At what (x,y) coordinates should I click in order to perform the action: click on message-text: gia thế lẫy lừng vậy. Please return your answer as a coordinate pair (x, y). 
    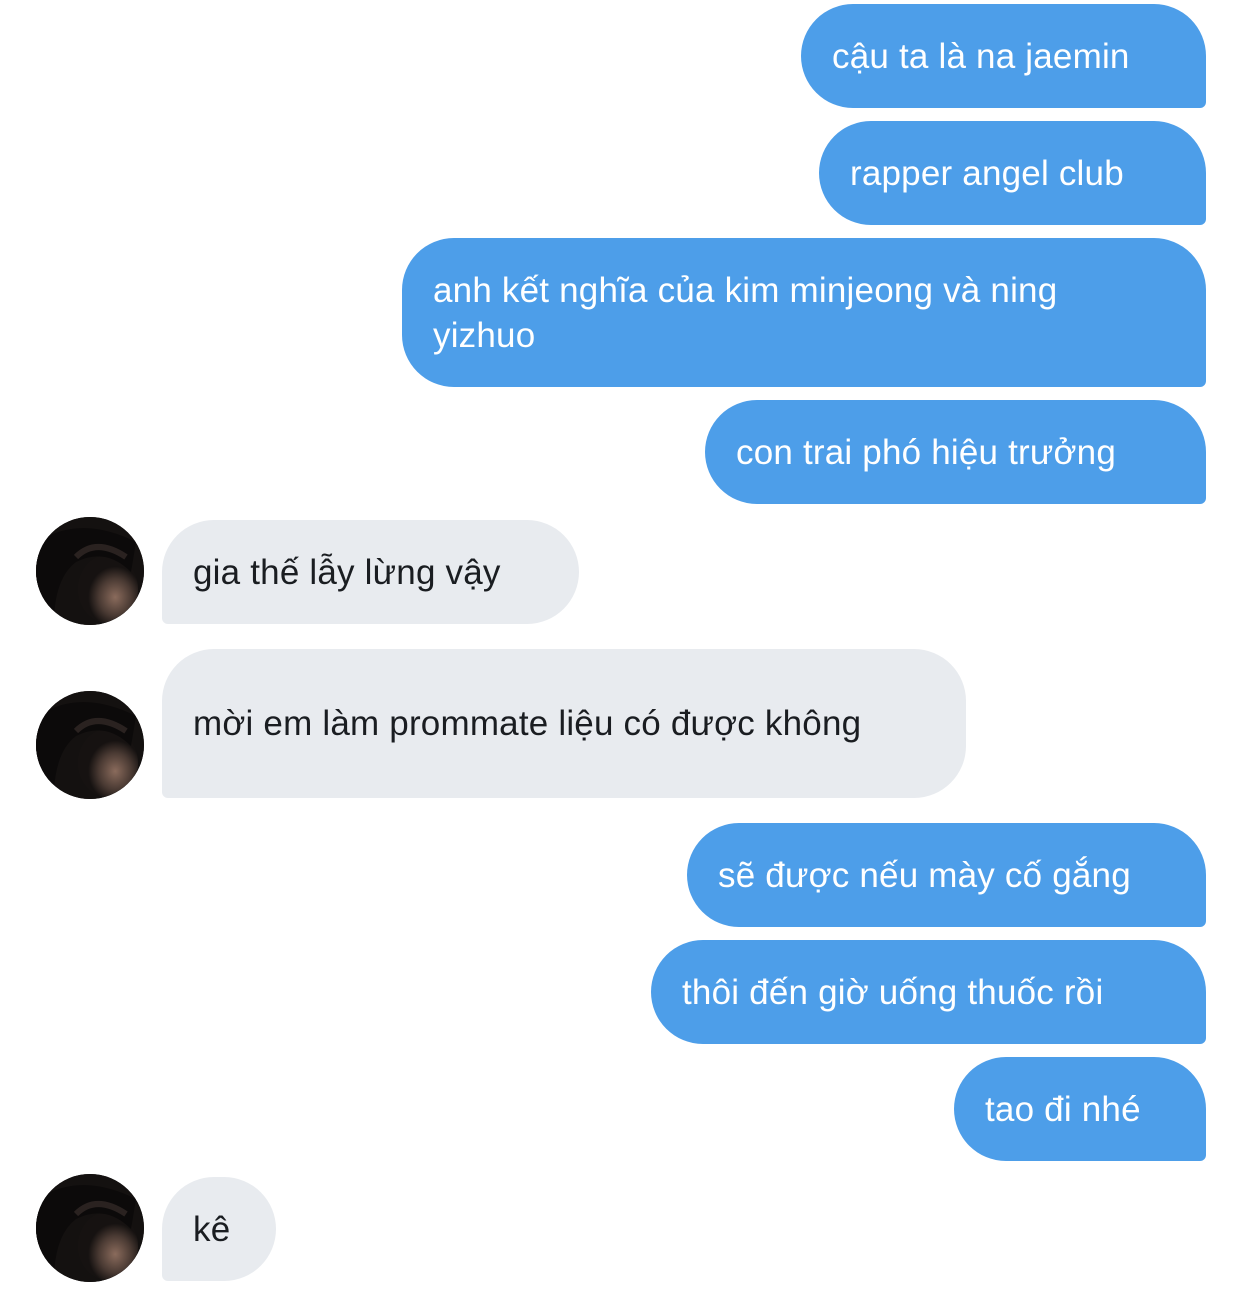
    Looking at the image, I should click on (347, 572).